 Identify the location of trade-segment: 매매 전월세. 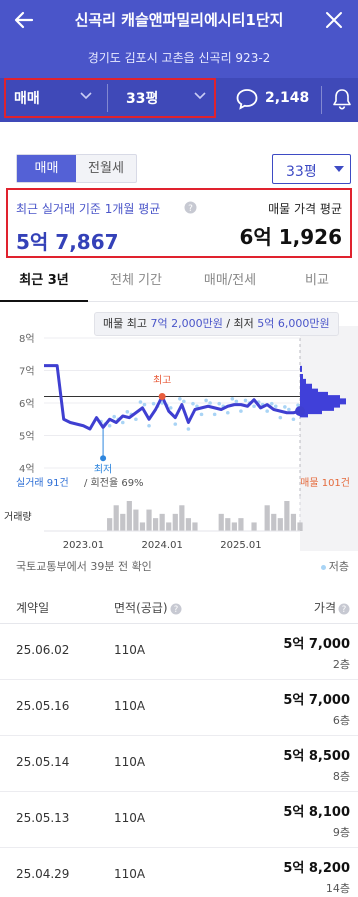
(76, 168).